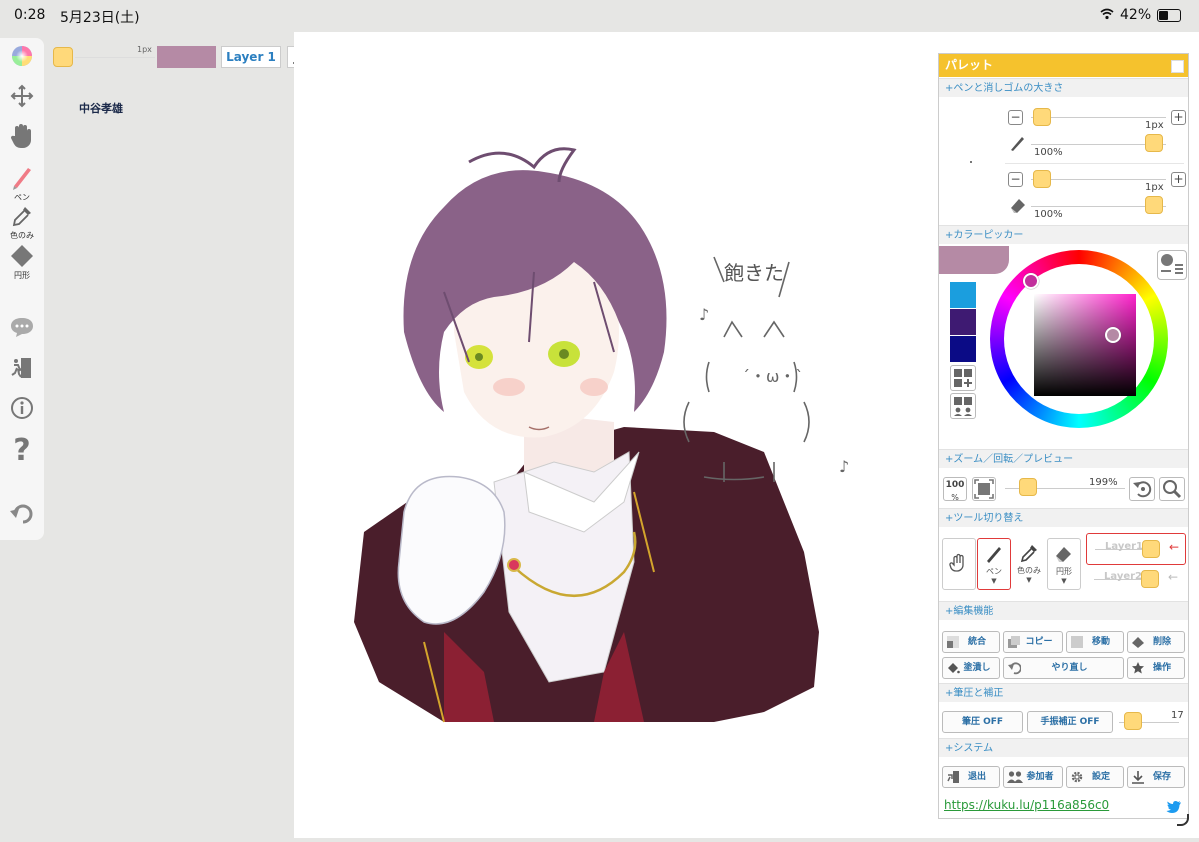 The image size is (1199, 842). Describe the element at coordinates (1014, 668) in the screenshot. I see `redo-icon` at that location.